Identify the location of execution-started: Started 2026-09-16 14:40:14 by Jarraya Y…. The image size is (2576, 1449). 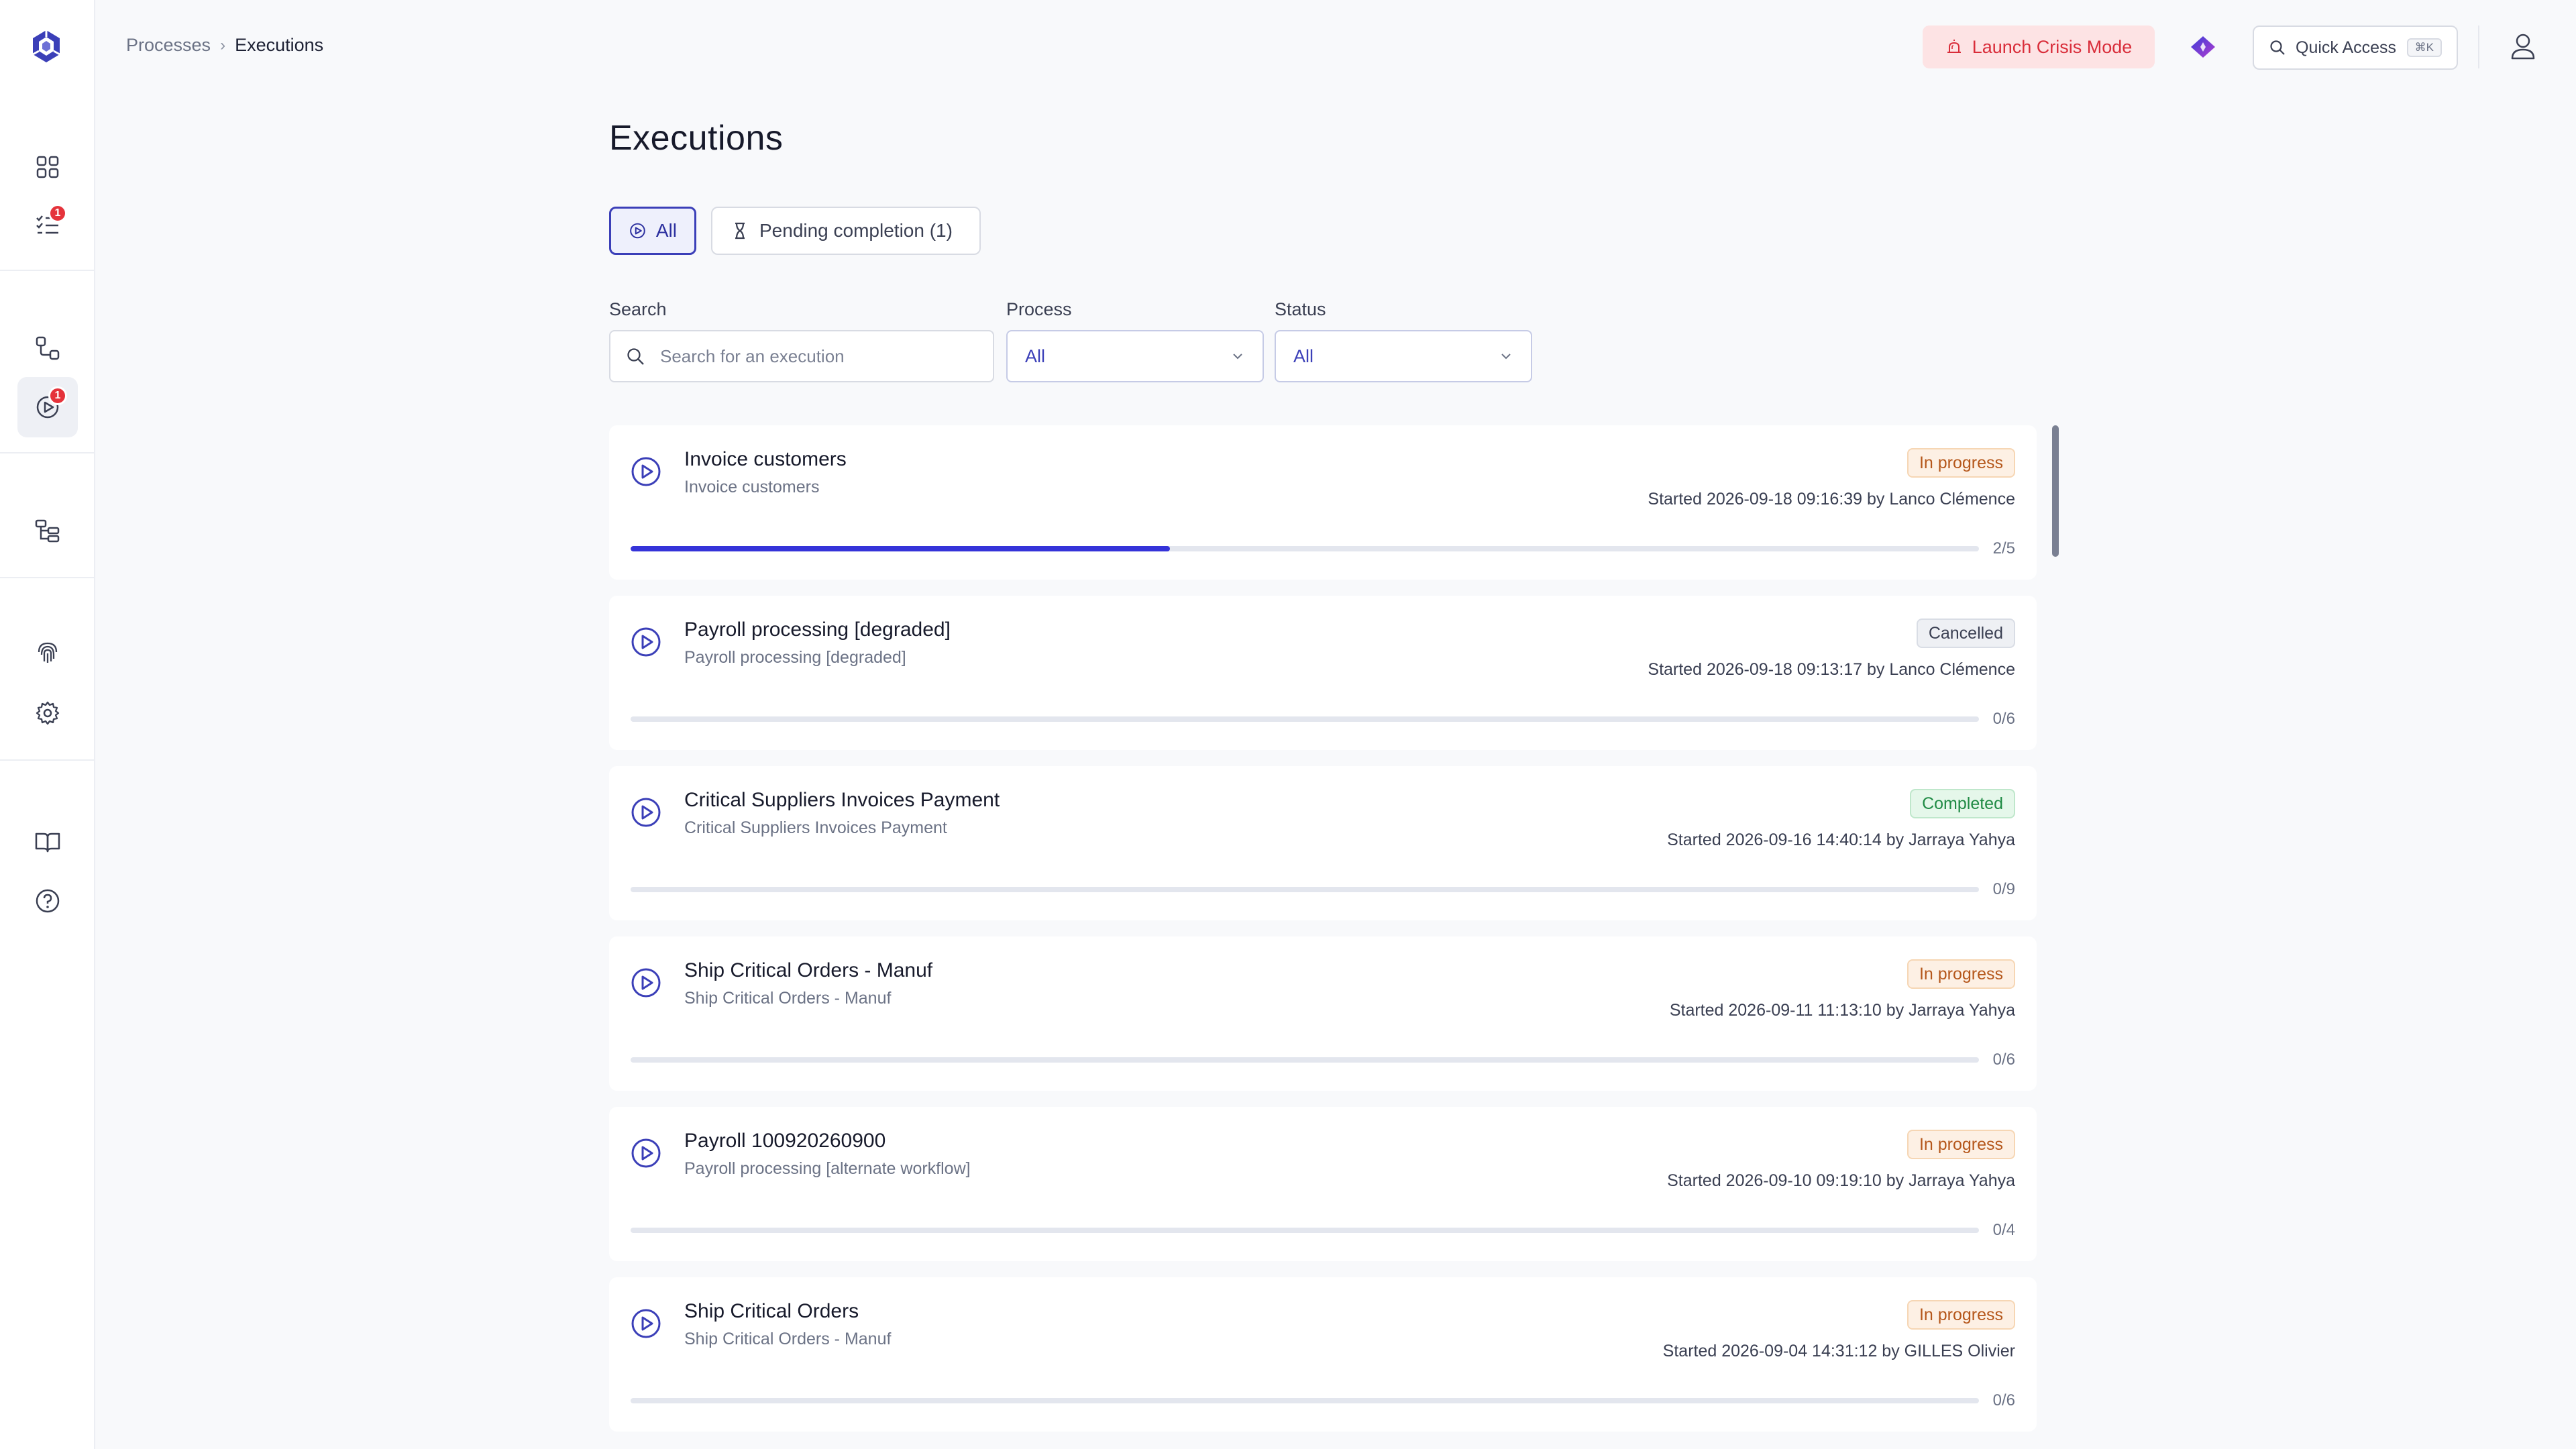
(1841, 839).